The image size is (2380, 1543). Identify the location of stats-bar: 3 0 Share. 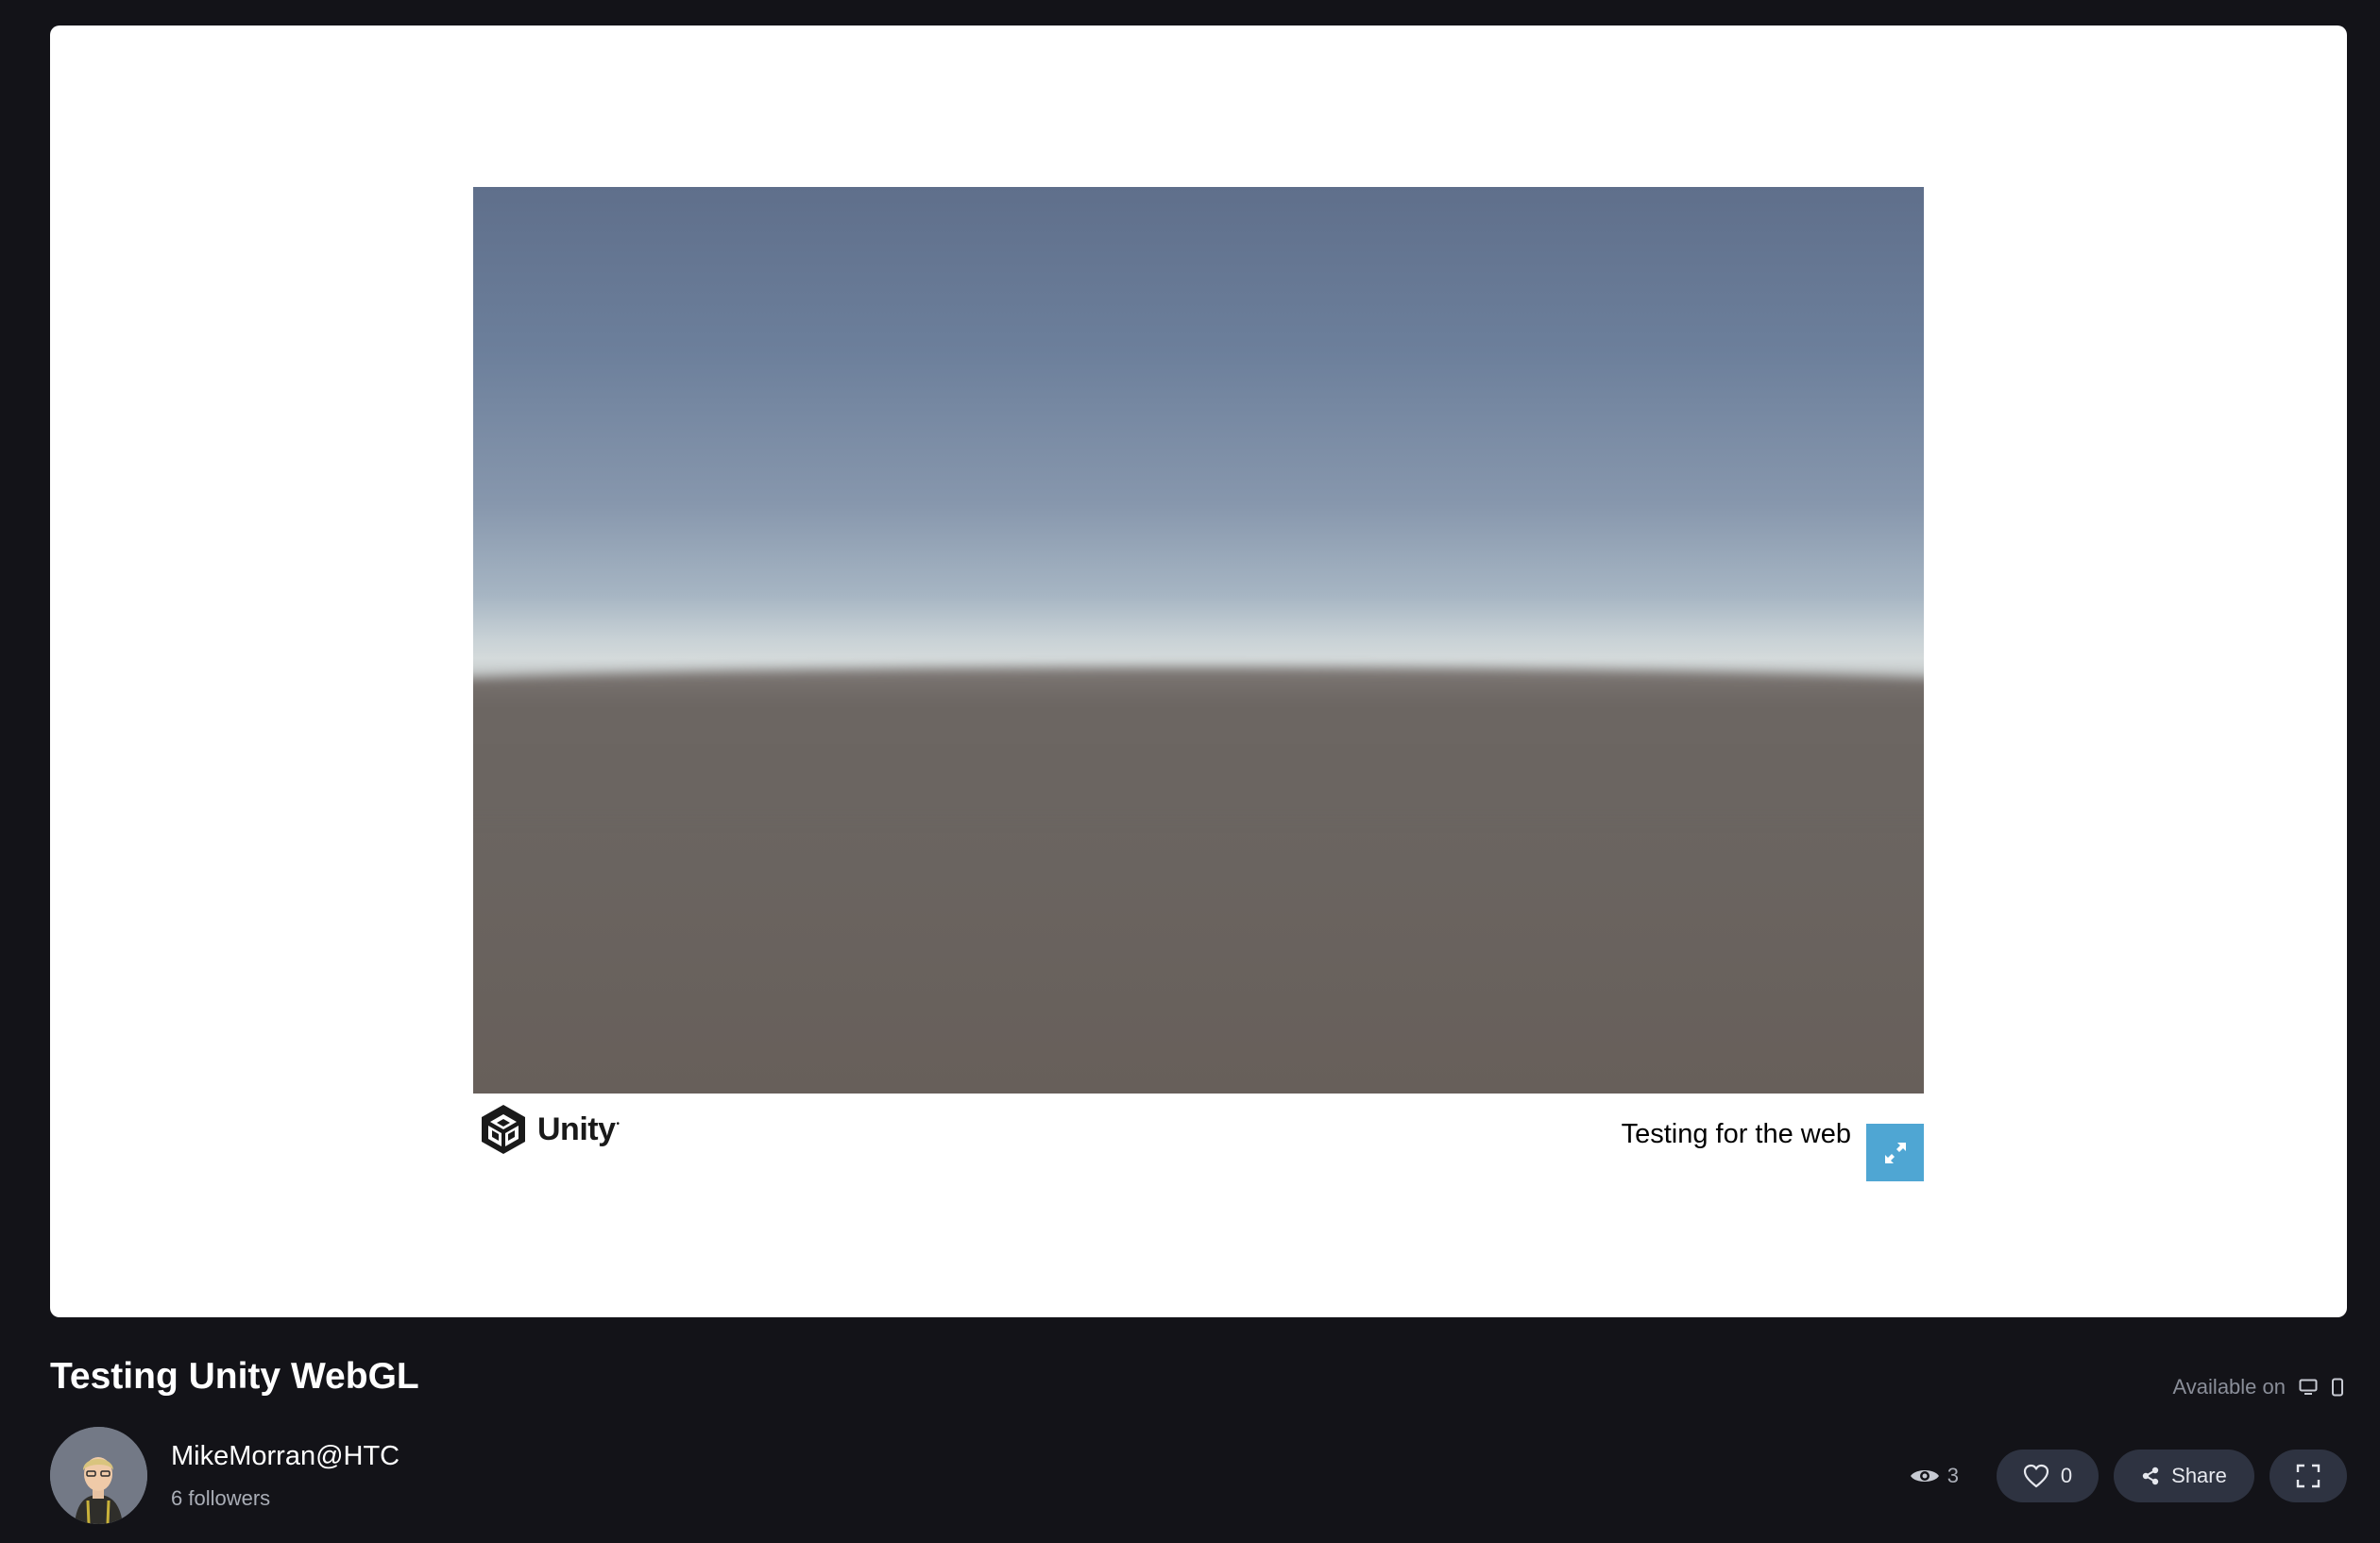
(2128, 1476).